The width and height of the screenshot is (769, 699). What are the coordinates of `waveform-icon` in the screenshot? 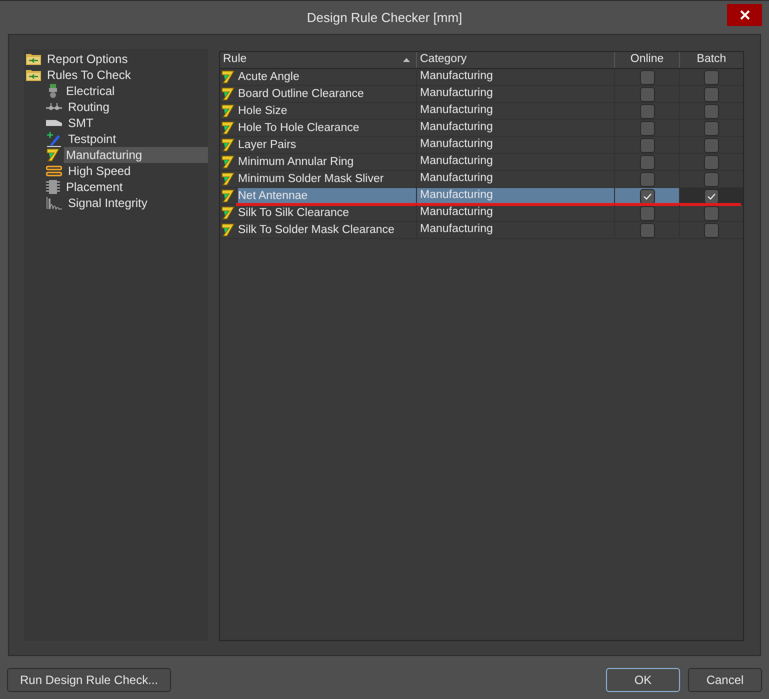 It's located at (54, 203).